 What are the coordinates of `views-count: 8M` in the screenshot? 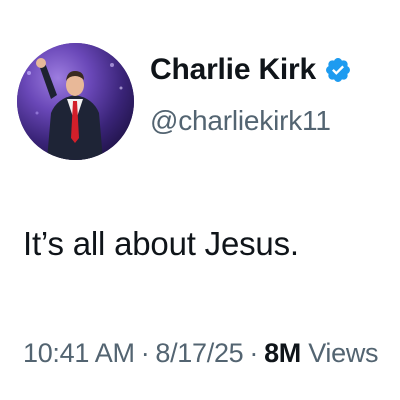 It's located at (282, 353).